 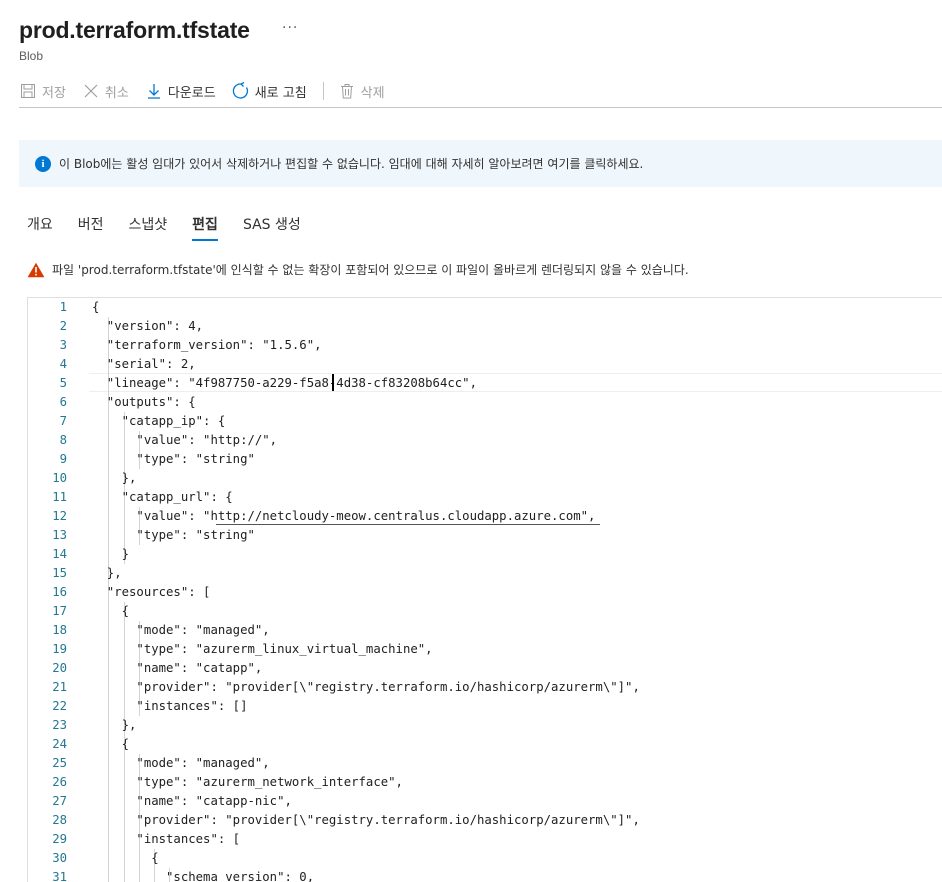 I want to click on line-number: 14, so click(x=59, y=554).